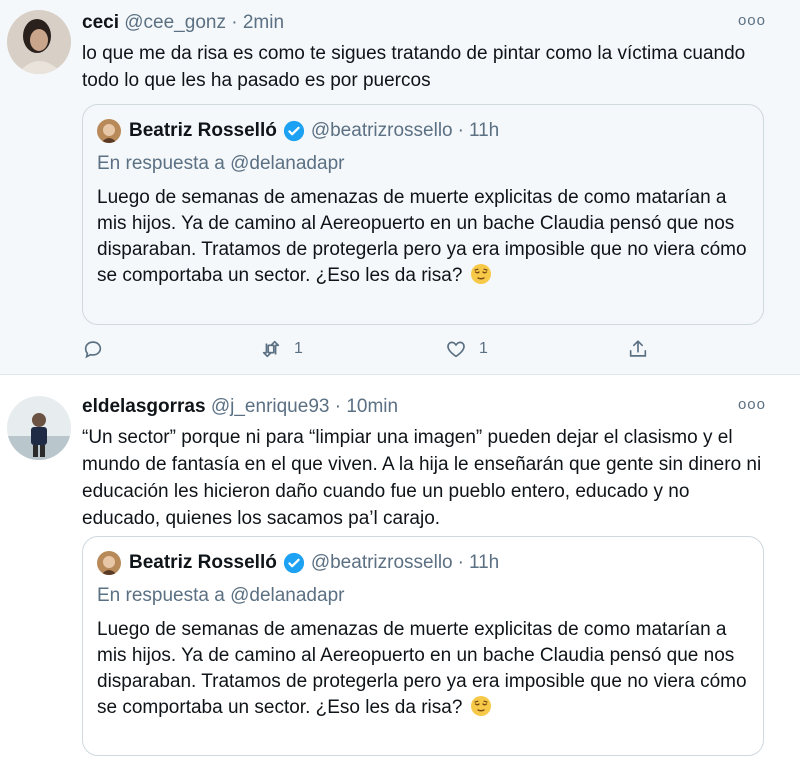 The image size is (800, 770). What do you see at coordinates (144, 406) in the screenshot?
I see `display-name: eldelasgorras` at bounding box center [144, 406].